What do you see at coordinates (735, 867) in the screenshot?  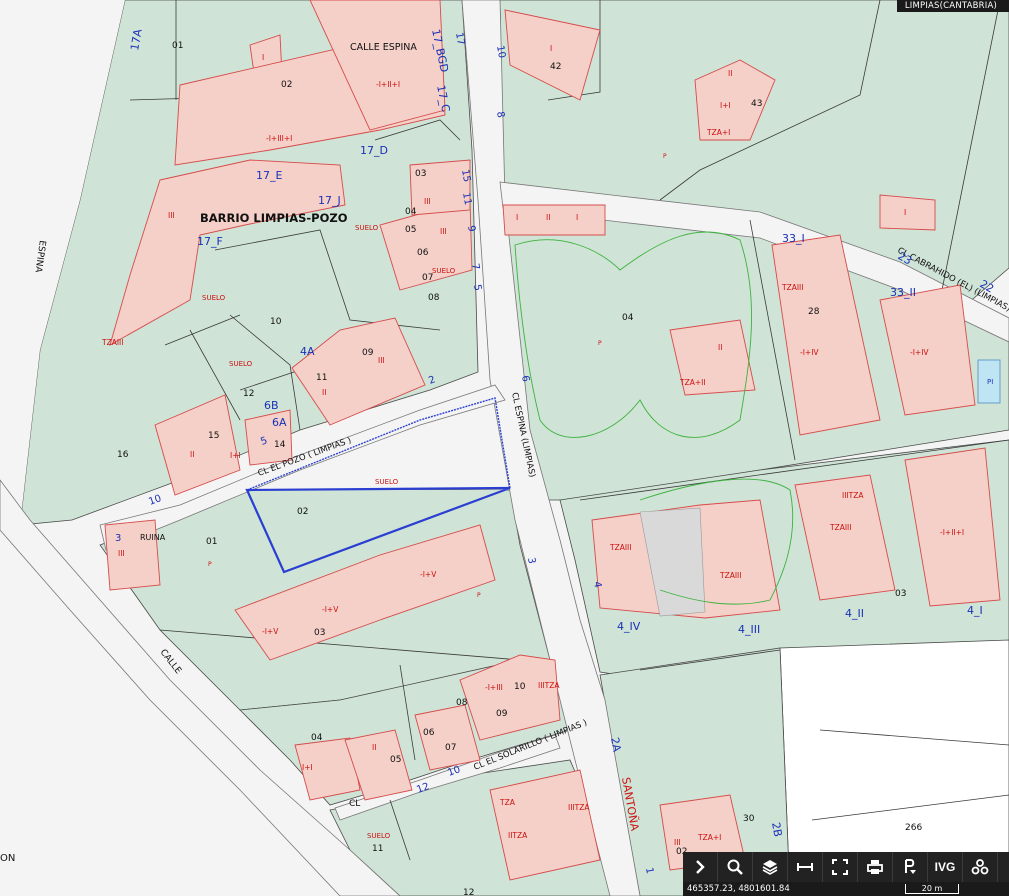 I see `search-button` at bounding box center [735, 867].